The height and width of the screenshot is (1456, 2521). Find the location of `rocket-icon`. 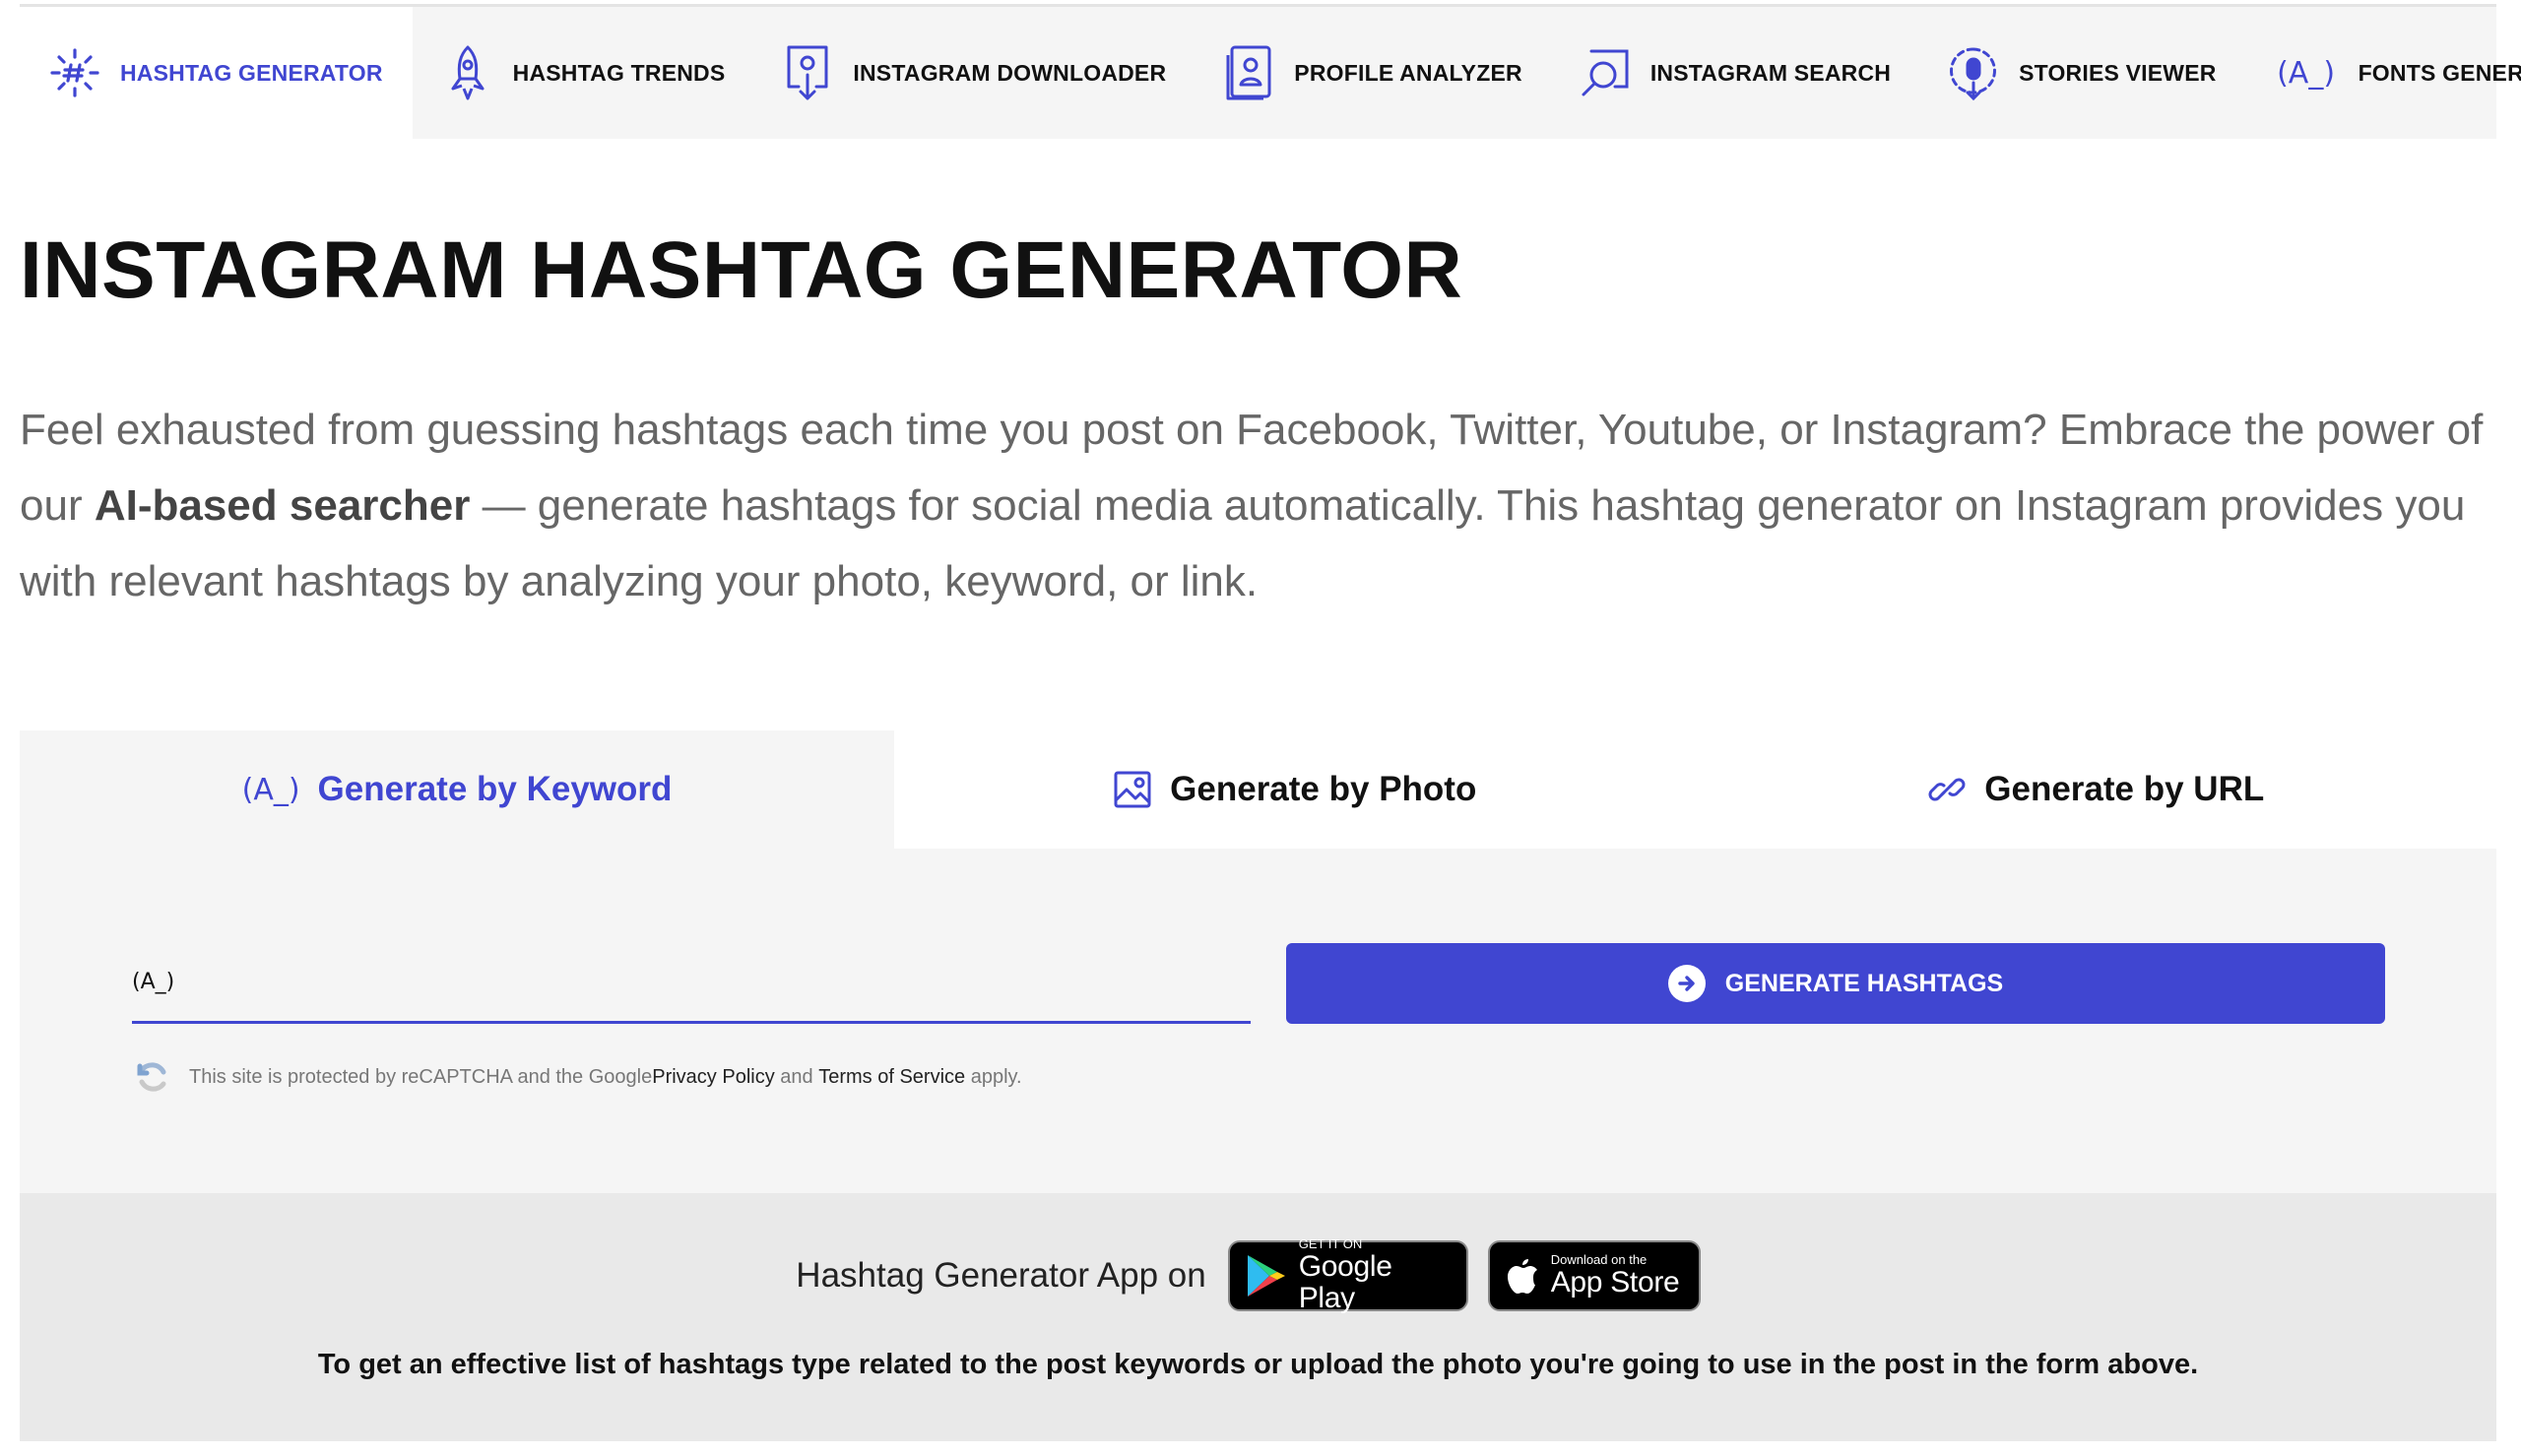

rocket-icon is located at coordinates (467, 72).